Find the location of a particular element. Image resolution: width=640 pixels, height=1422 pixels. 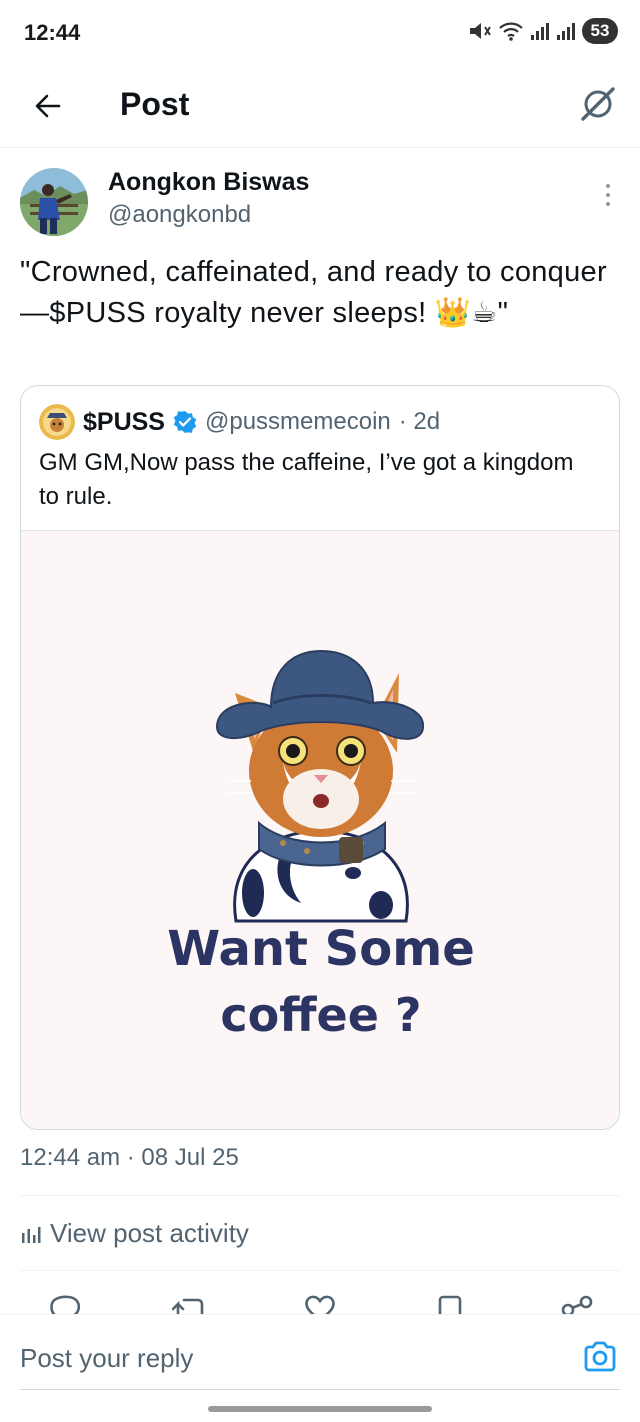

bar-chart-icon is located at coordinates (31, 1234).